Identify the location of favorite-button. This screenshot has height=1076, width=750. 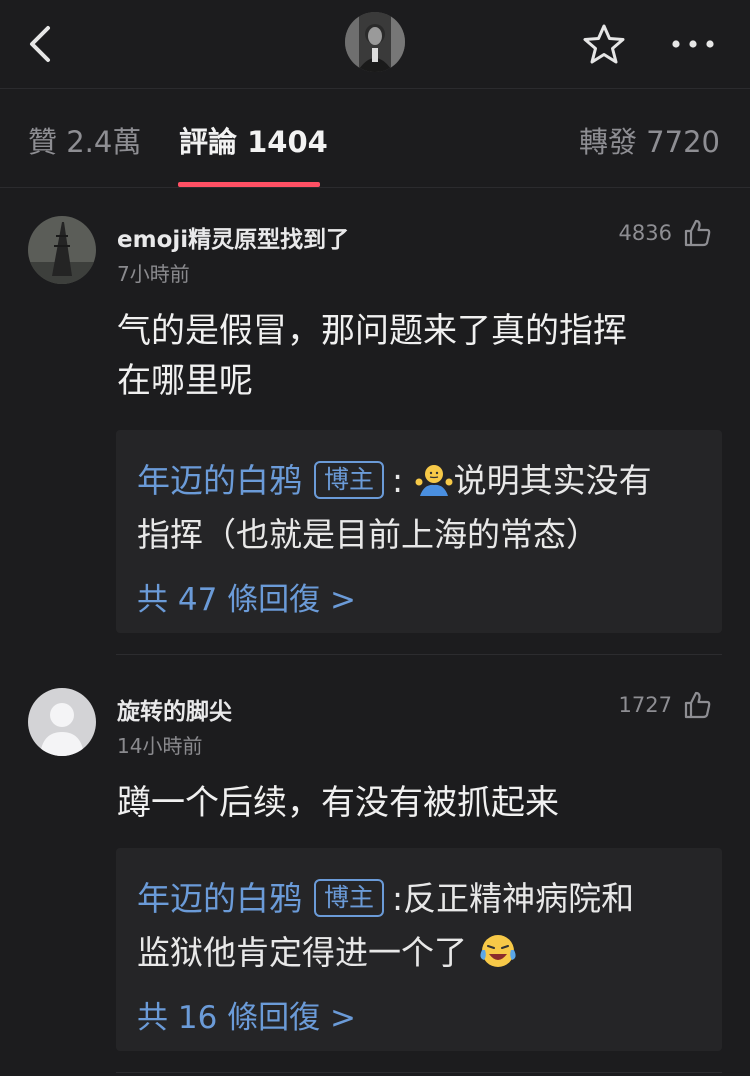
(604, 44).